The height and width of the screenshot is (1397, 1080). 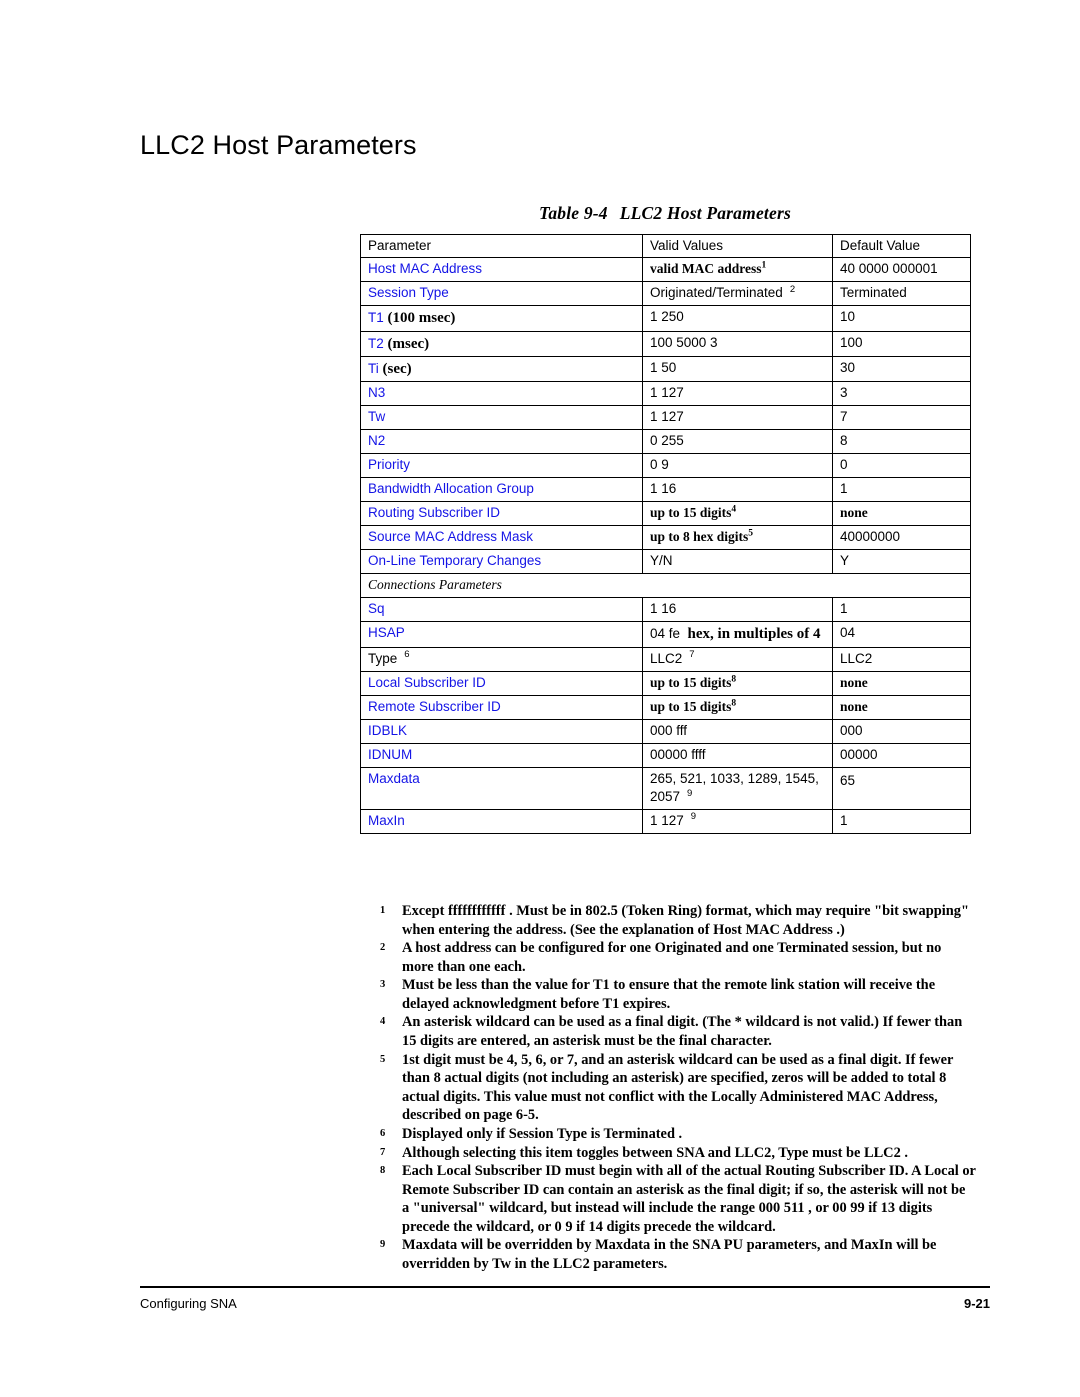 I want to click on default-ti: 30, so click(x=901, y=369).